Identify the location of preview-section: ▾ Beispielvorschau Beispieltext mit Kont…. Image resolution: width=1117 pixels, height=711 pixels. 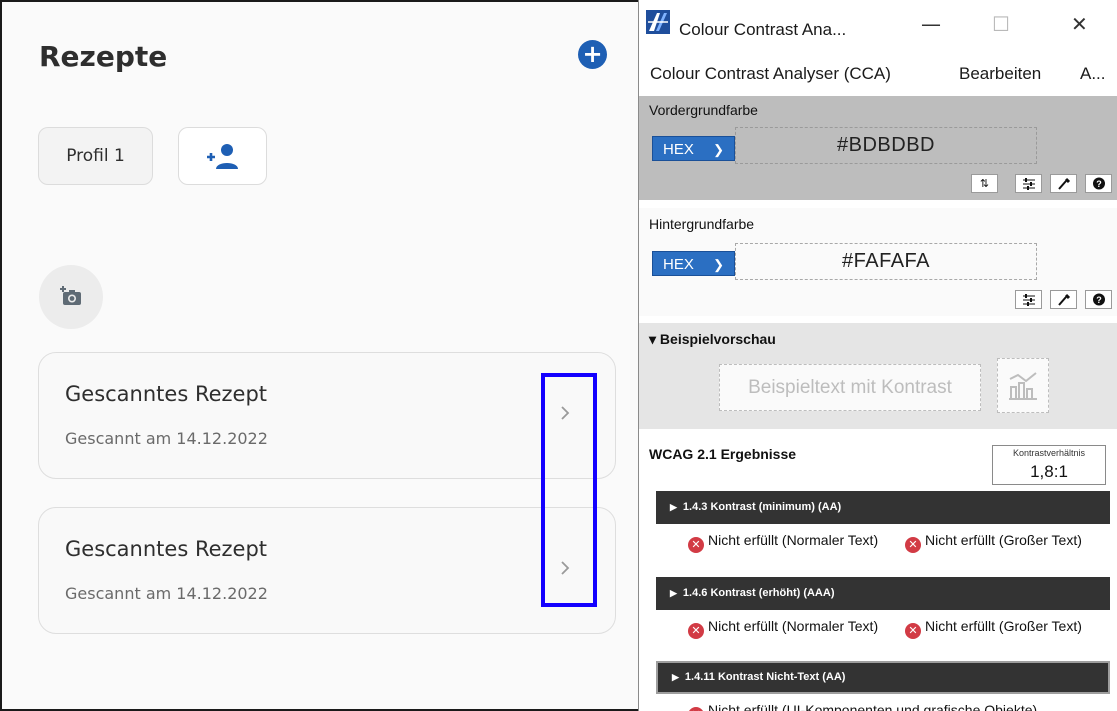
(878, 376).